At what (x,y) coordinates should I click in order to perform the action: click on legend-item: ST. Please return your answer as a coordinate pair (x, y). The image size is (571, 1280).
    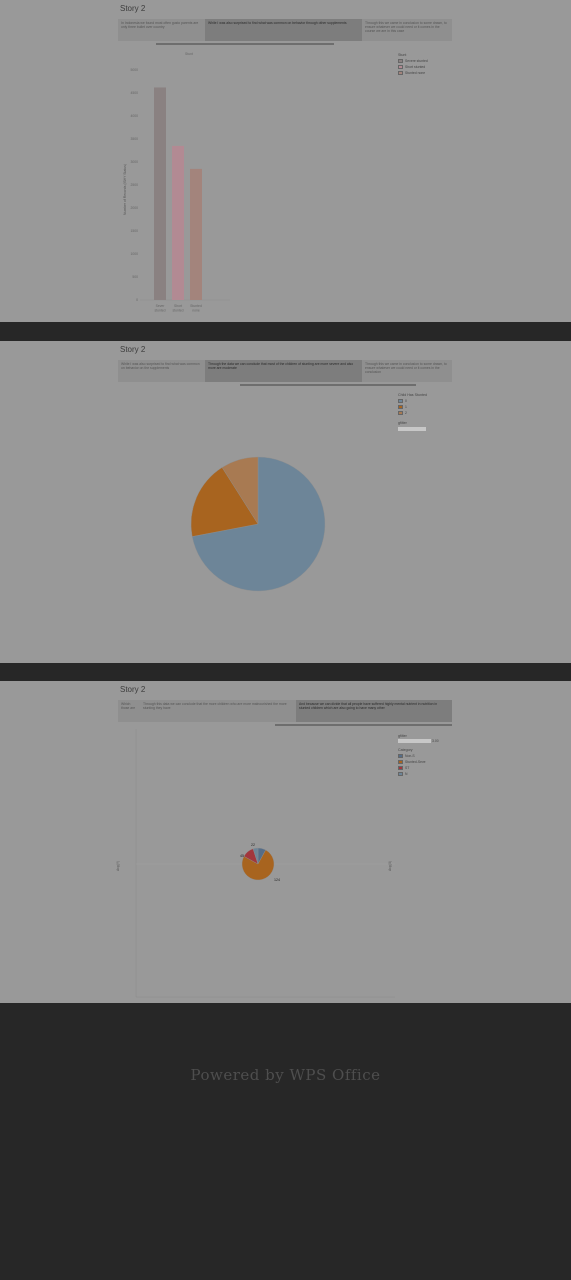
    Looking at the image, I should click on (403, 768).